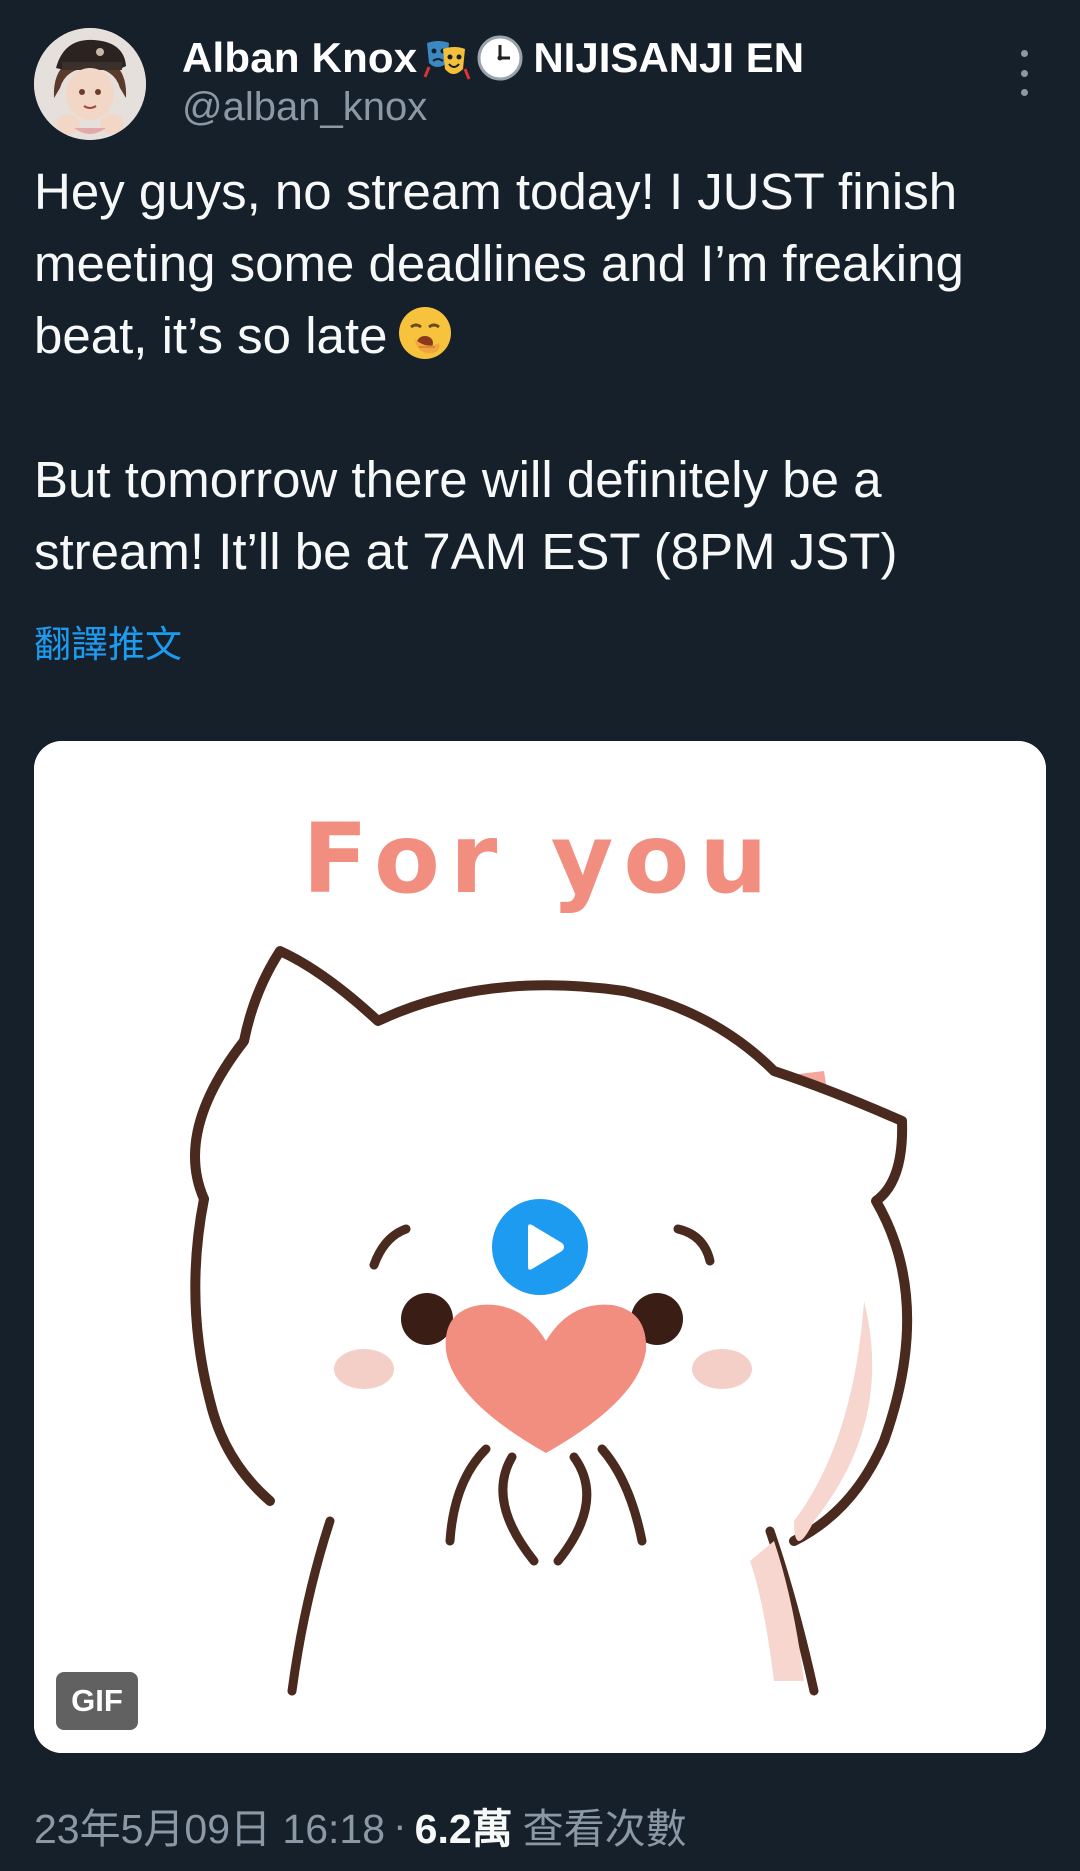 The height and width of the screenshot is (1871, 1080). What do you see at coordinates (668, 58) in the screenshot?
I see `author-affiliation: NIJISANJI EN` at bounding box center [668, 58].